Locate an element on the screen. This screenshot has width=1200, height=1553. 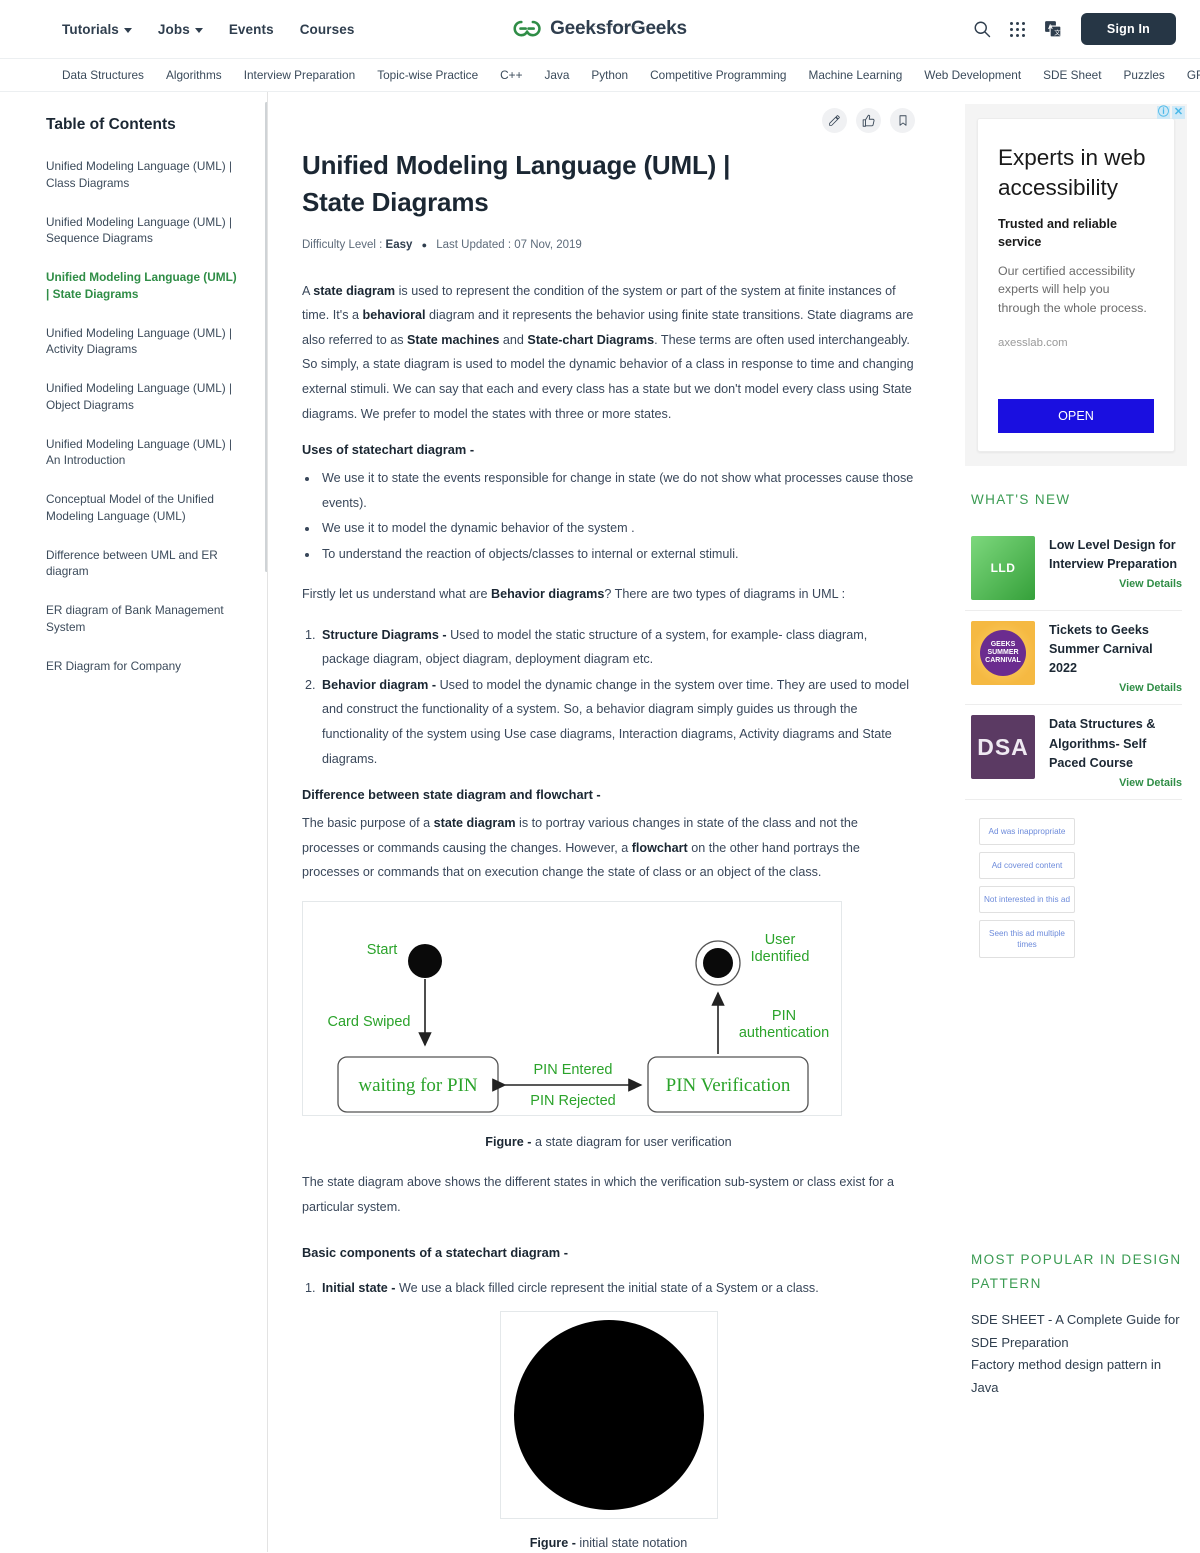
header-actions: A 文 Sign In is located at coordinates (1074, 29).